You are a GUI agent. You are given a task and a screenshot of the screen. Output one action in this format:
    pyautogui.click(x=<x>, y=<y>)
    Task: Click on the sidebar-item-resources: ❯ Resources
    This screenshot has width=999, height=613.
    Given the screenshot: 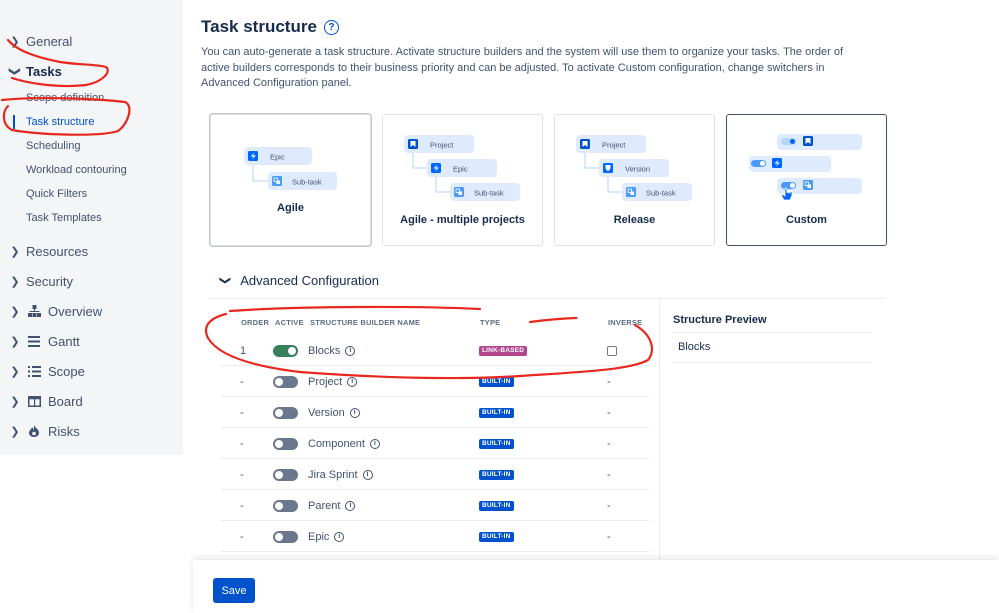 What is the action you would take?
    pyautogui.click(x=91, y=251)
    